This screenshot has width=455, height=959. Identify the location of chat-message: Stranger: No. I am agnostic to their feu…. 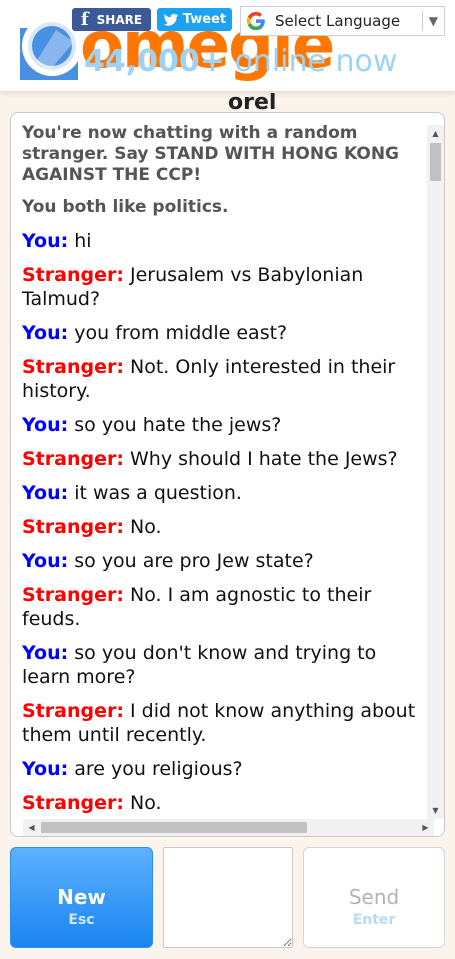
(225, 607).